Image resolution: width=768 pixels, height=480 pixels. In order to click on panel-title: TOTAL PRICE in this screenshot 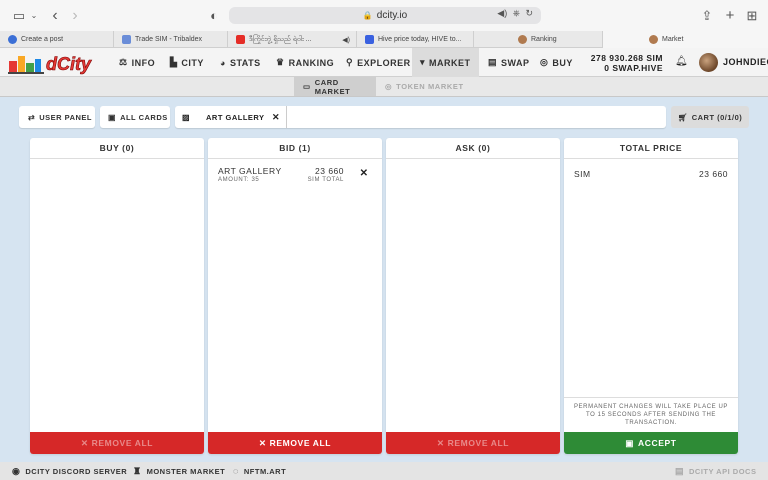, I will do `click(651, 148)`.